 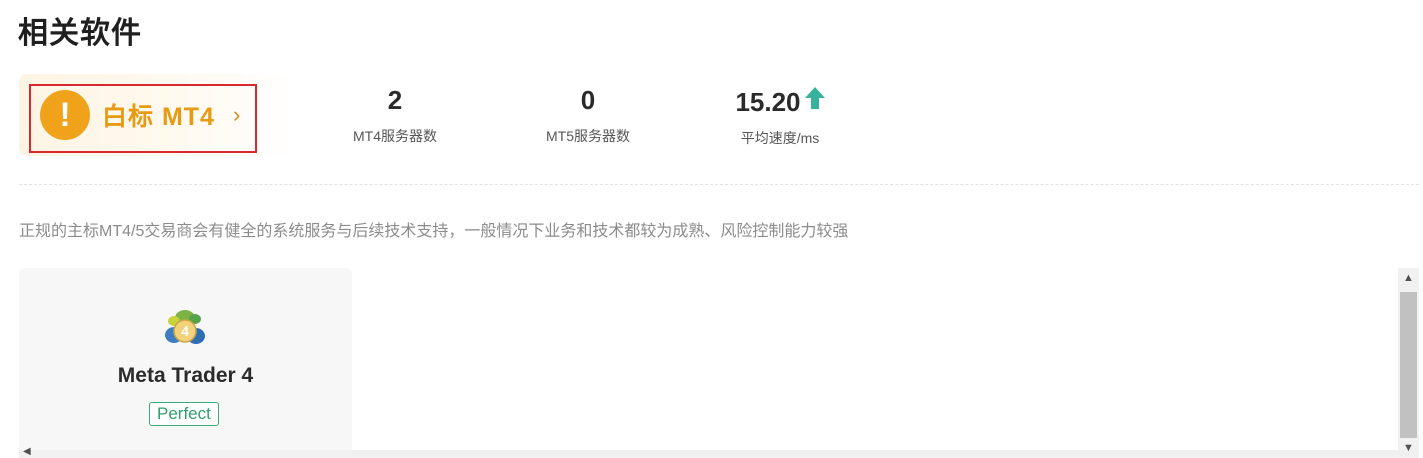 I want to click on stat-label: MT5服务器数, so click(x=588, y=136).